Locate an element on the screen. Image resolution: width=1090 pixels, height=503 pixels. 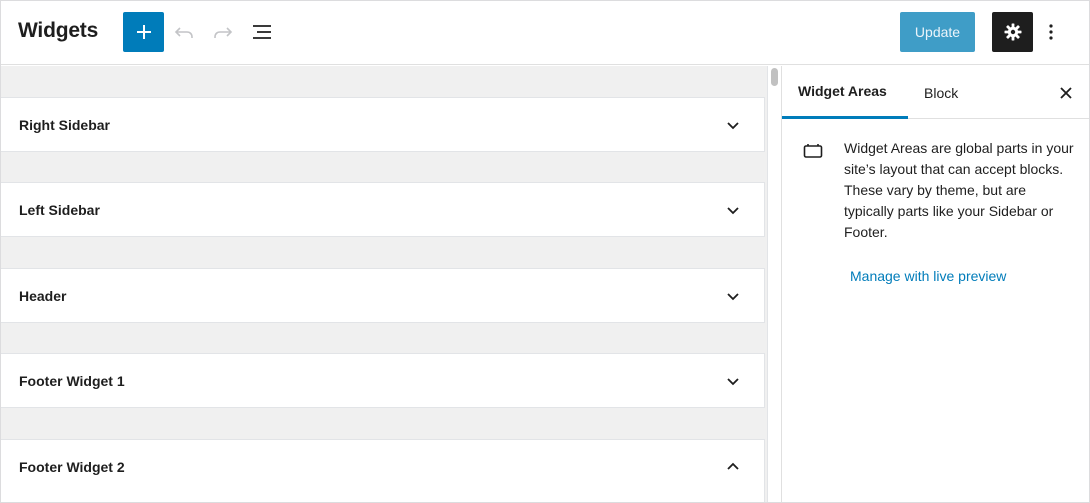
plus-icon is located at coordinates (143, 32).